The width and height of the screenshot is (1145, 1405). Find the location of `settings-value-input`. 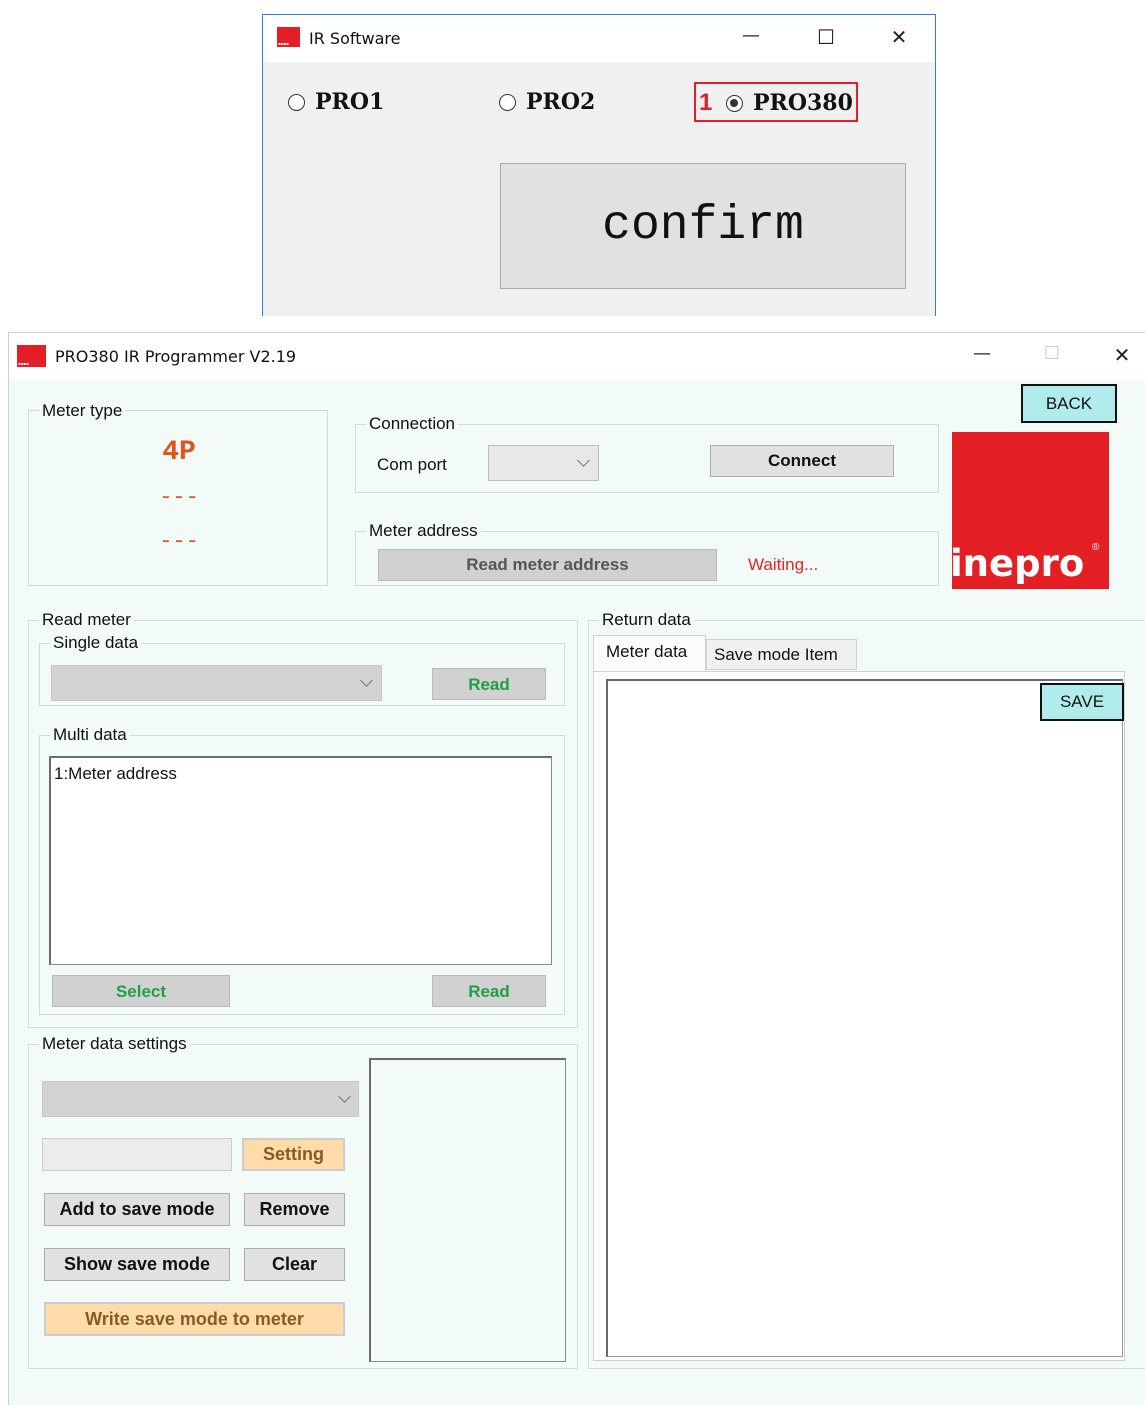

settings-value-input is located at coordinates (137, 1154).